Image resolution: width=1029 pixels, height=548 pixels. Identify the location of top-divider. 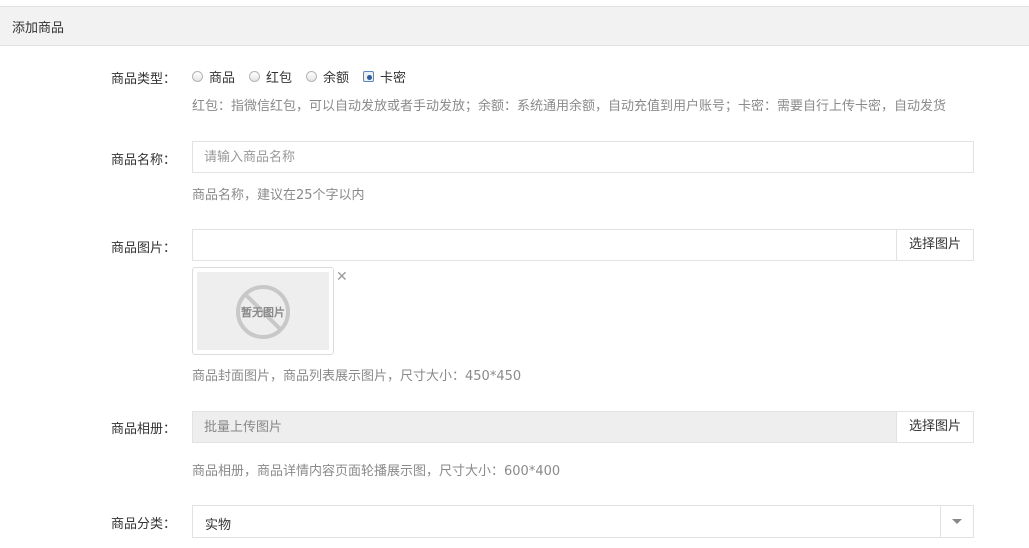
(514, 3).